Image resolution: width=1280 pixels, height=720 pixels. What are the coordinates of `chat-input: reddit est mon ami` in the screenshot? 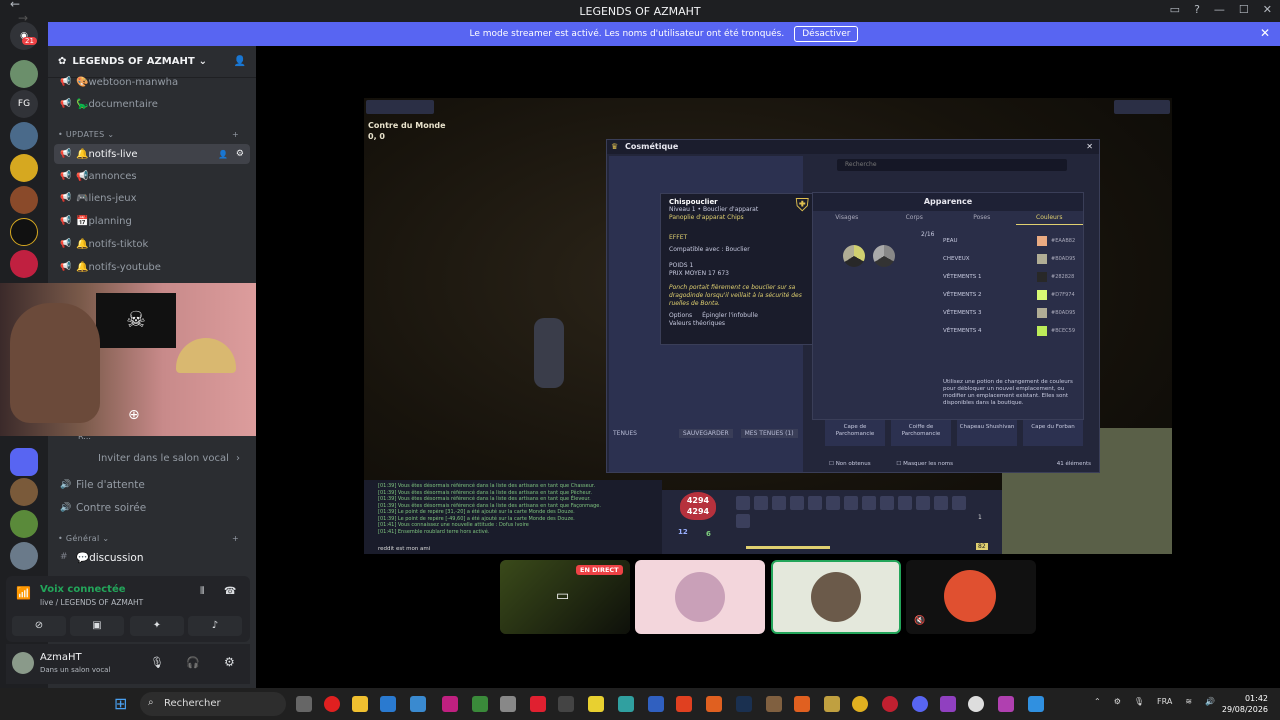 It's located at (404, 549).